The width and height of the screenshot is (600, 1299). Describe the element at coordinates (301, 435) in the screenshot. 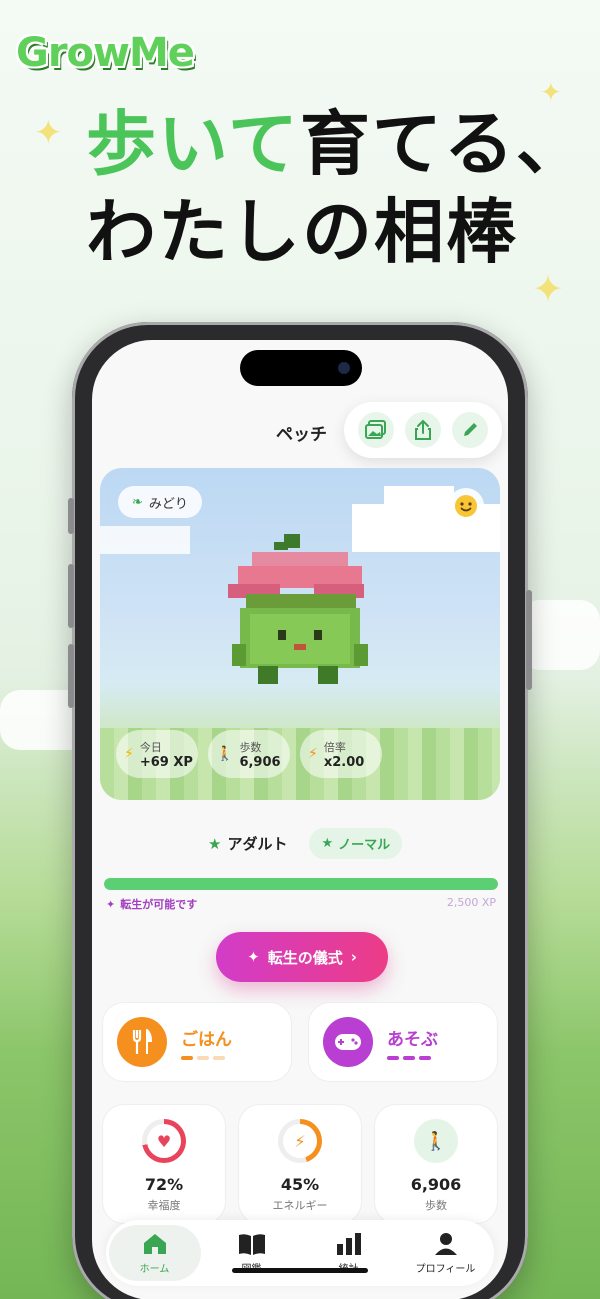

I see `pet-name: ペッチ` at that location.